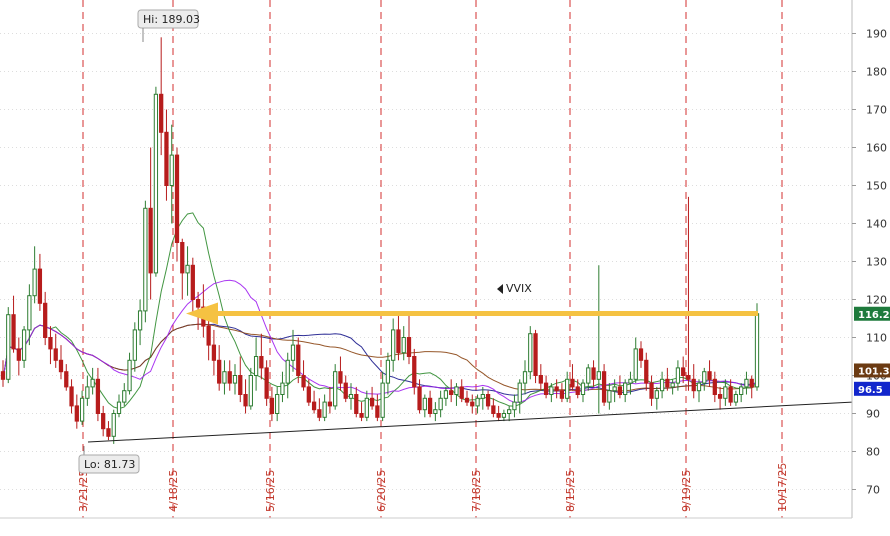  Describe the element at coordinates (876, 110) in the screenshot. I see `y-tick-label-170: 170` at that location.